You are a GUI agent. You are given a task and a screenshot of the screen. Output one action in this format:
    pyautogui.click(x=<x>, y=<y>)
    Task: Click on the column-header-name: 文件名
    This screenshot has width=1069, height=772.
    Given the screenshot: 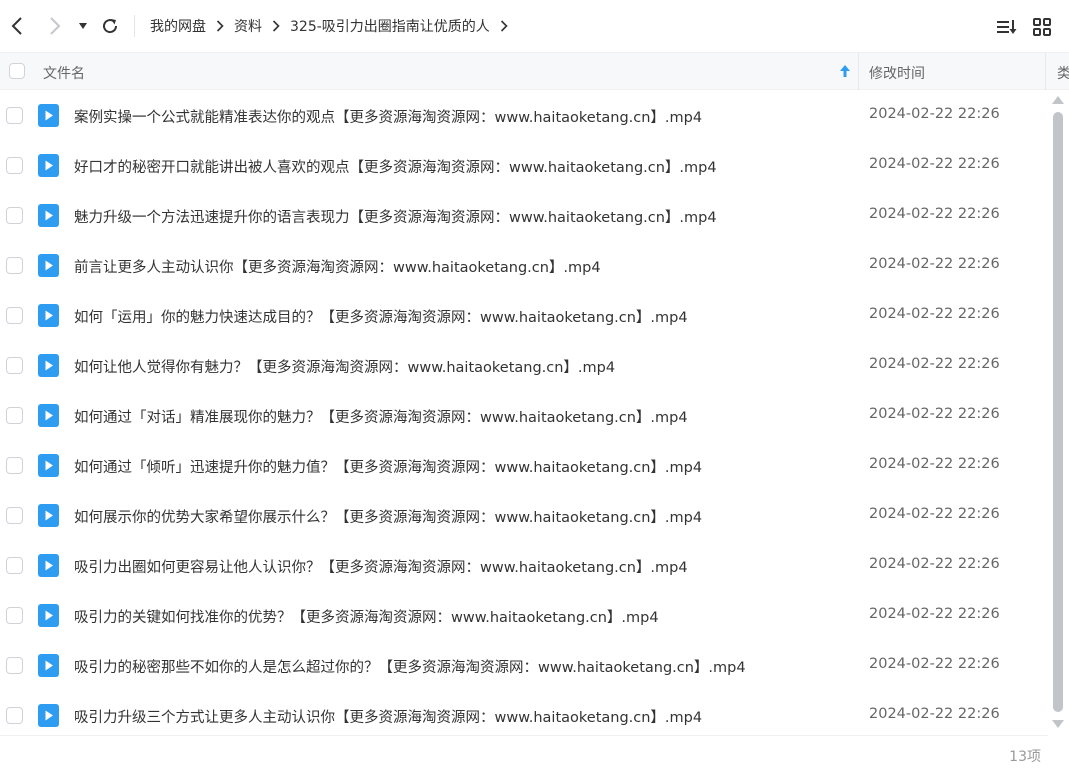 What is the action you would take?
    pyautogui.click(x=64, y=73)
    